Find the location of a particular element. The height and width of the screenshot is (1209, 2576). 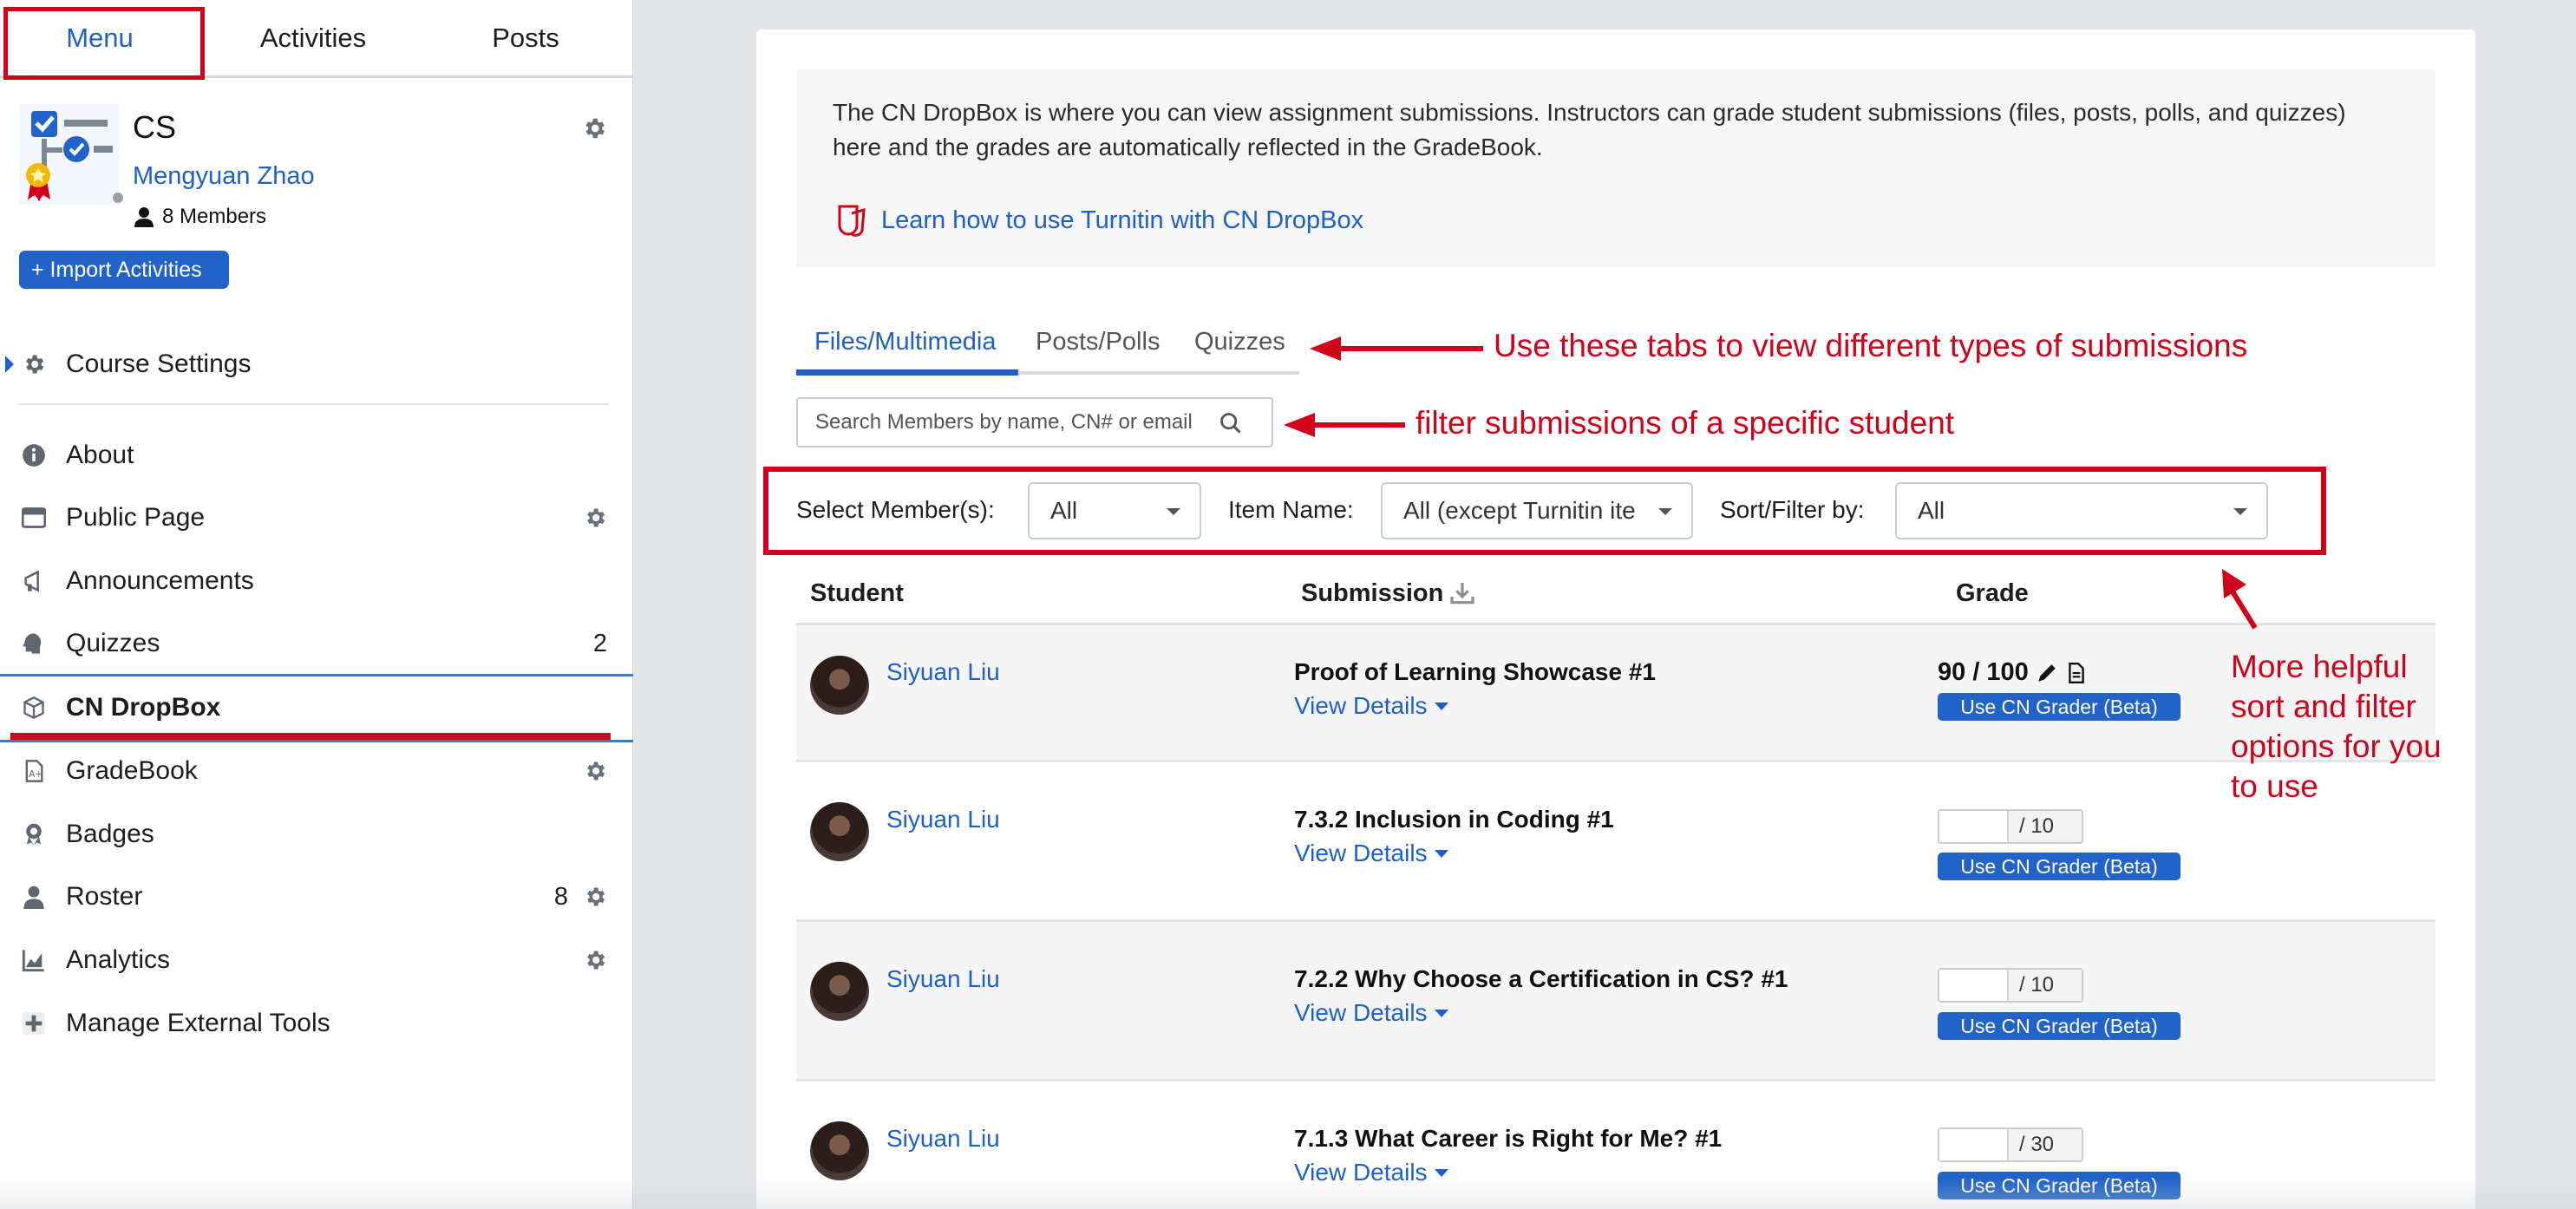

plus-icon is located at coordinates (34, 1023).